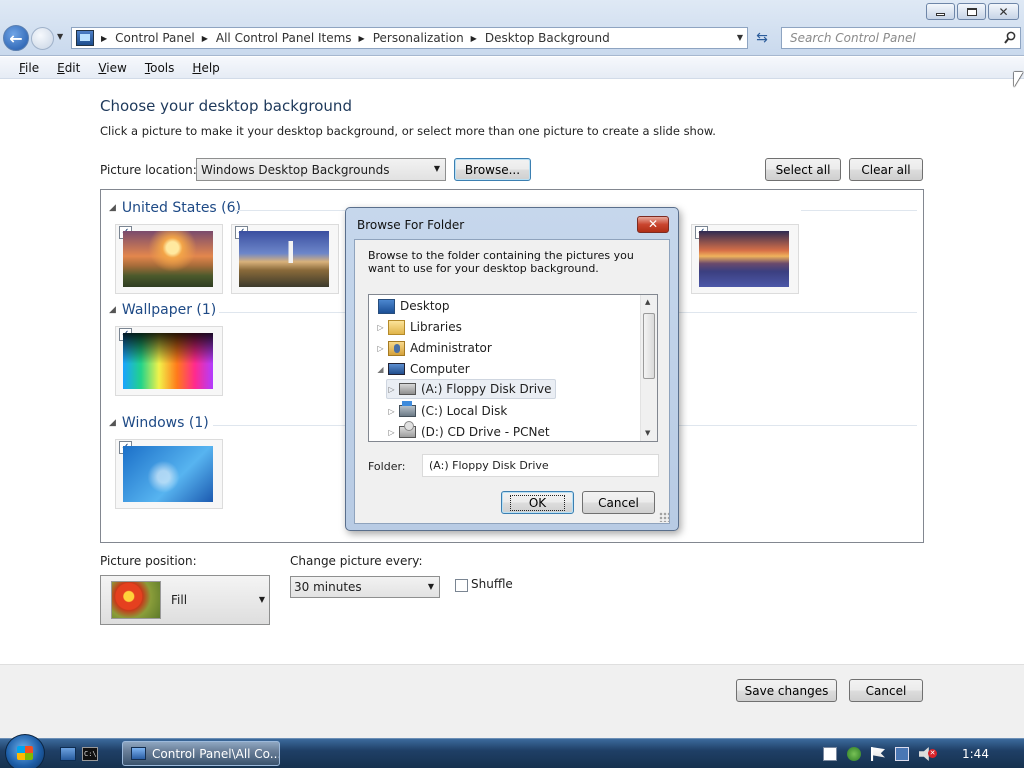  Describe the element at coordinates (786, 690) in the screenshot. I see `save-changes-button: Save changes` at that location.